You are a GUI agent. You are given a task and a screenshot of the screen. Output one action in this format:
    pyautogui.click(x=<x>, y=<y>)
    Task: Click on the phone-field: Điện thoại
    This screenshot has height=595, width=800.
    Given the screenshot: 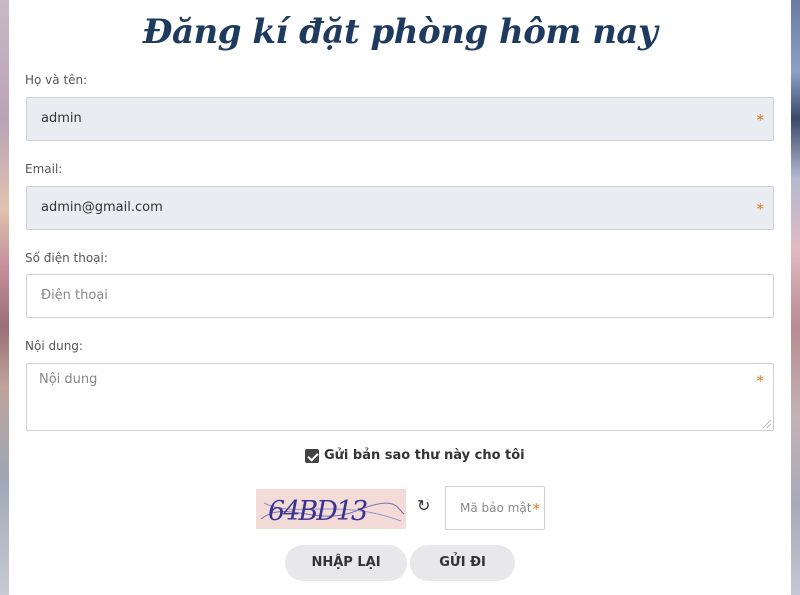 What is the action you would take?
    pyautogui.click(x=400, y=296)
    